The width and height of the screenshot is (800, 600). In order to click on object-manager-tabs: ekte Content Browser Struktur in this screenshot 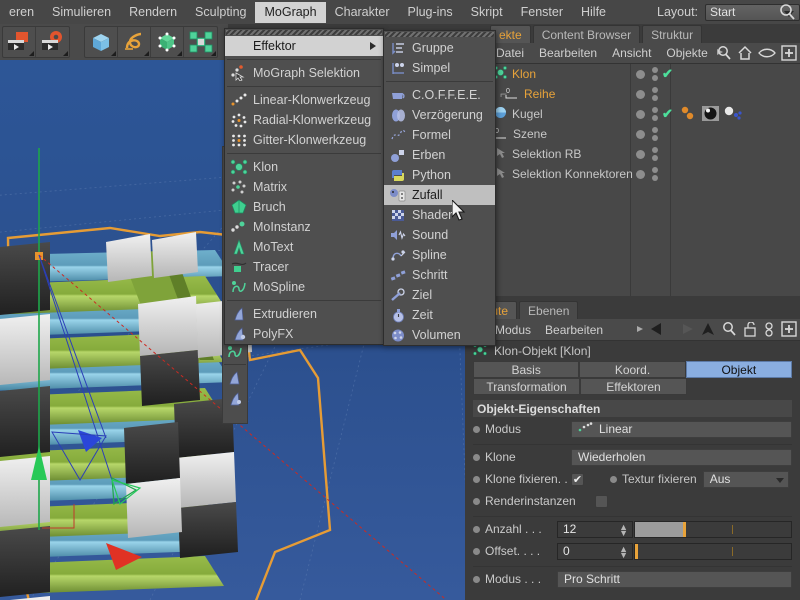, I will do `click(645, 33)`.